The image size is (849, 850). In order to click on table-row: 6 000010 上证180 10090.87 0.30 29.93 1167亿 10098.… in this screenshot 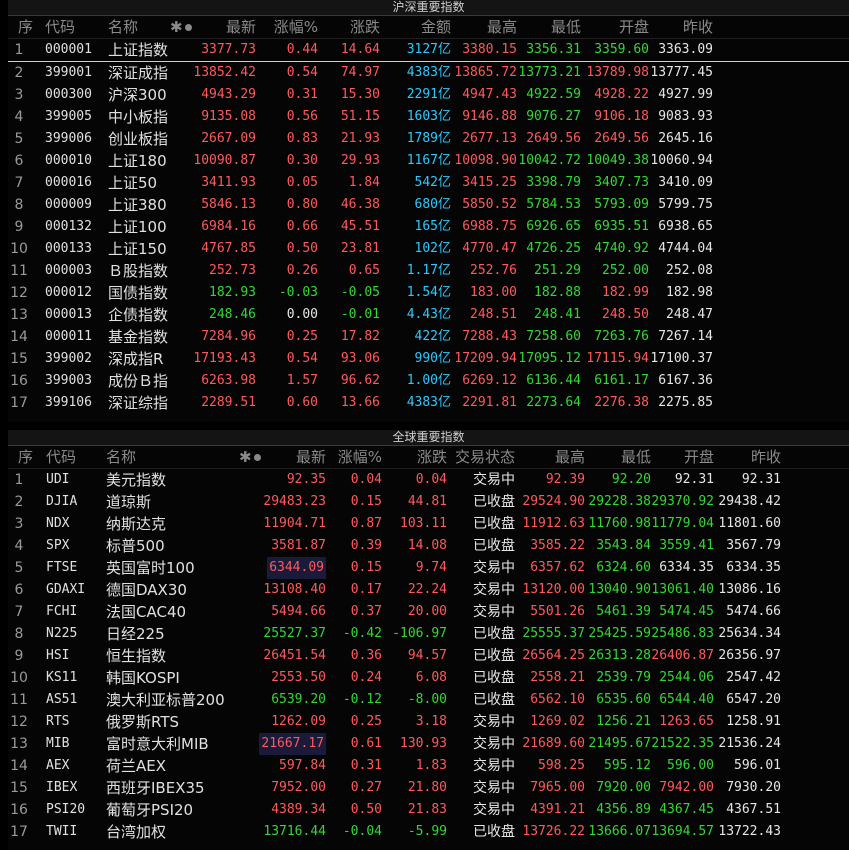, I will do `click(428, 161)`.